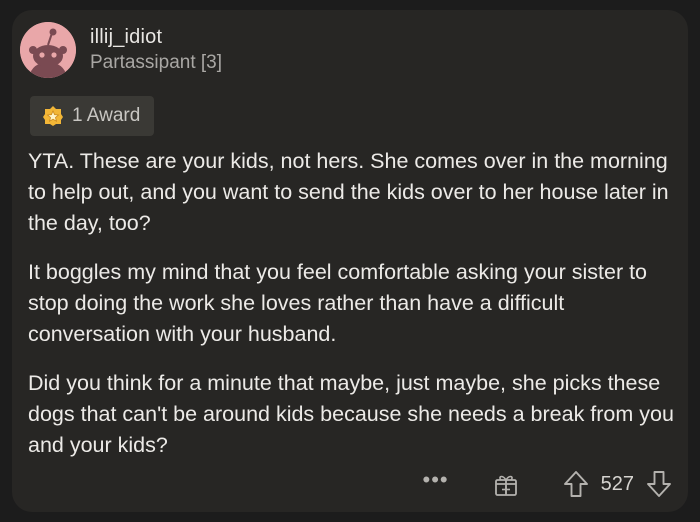 This screenshot has height=522, width=700. What do you see at coordinates (53, 116) in the screenshot?
I see `award-medal-icon` at bounding box center [53, 116].